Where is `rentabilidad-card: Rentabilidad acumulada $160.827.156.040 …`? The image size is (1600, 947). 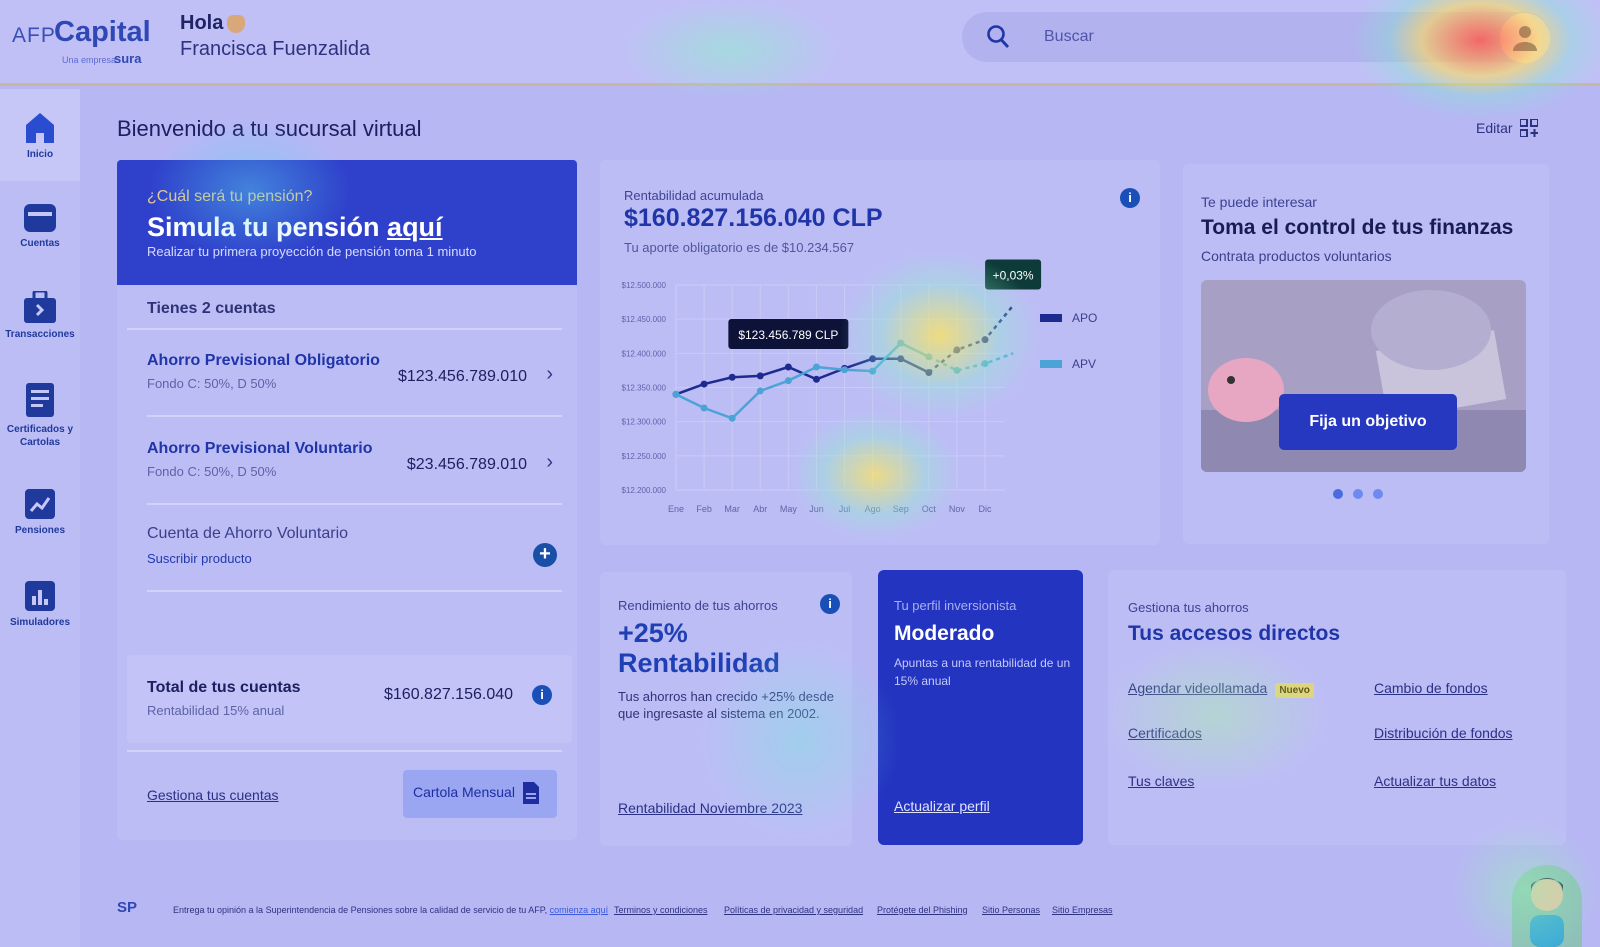
rentabilidad-card: Rentabilidad acumulada $160.827.156.040 … is located at coordinates (880, 352).